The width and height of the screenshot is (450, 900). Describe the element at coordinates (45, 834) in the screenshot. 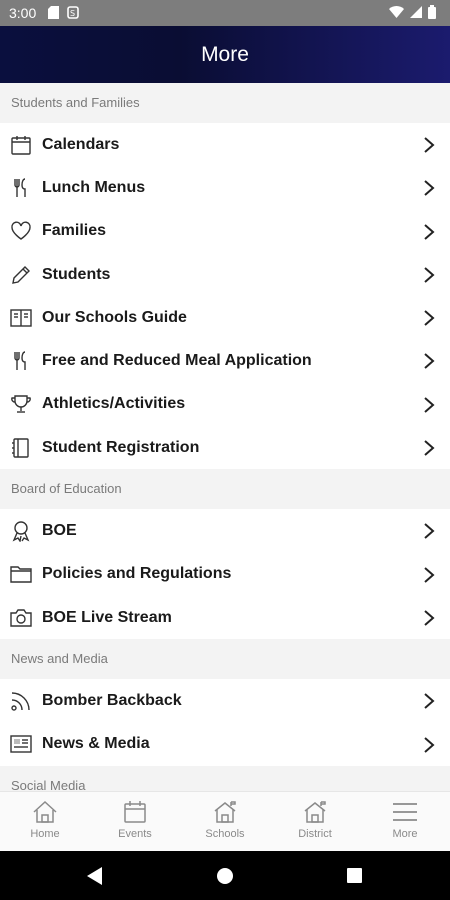

I see `nav-home-label: Home` at that location.